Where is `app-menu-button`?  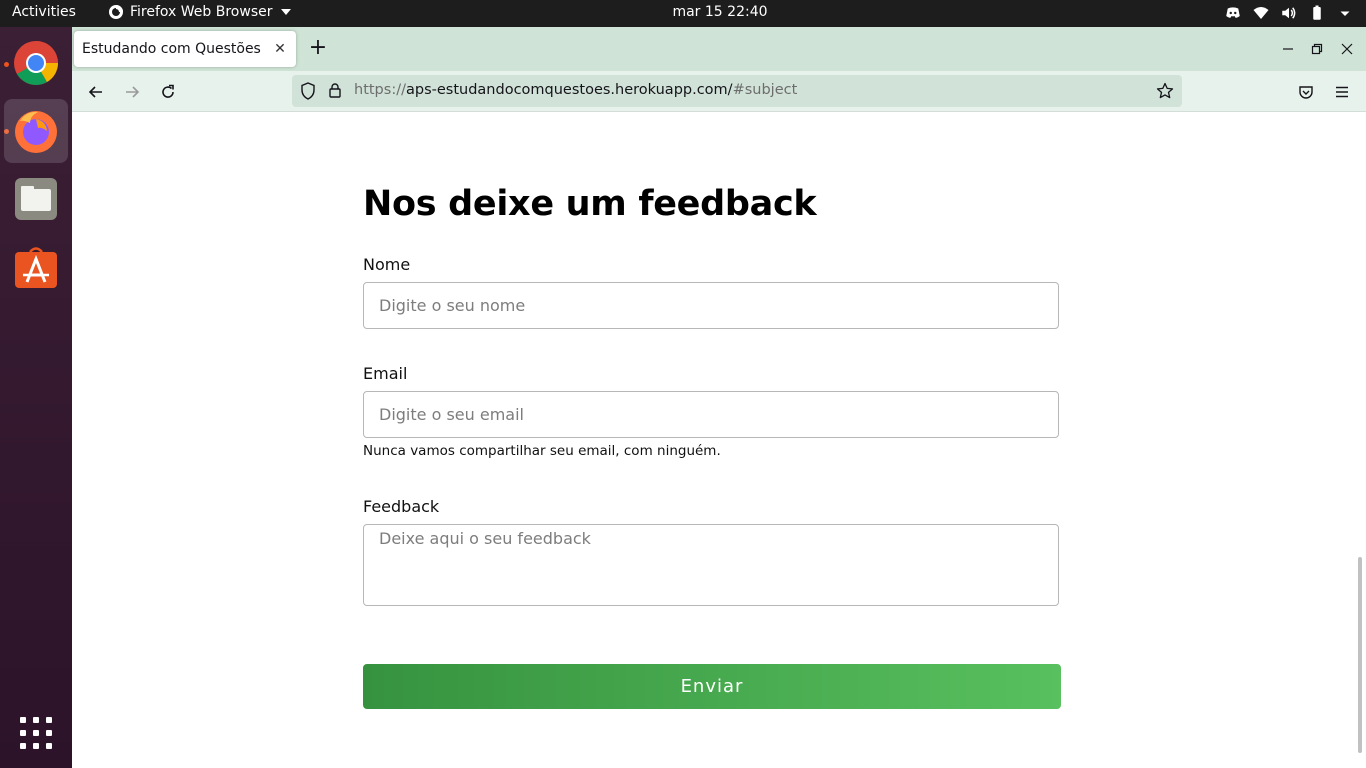 app-menu-button is located at coordinates (1342, 92).